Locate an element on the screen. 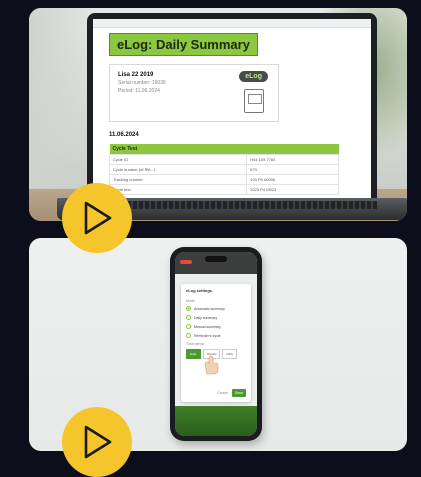 The width and height of the screenshot is (421, 477). radio-option: Daily summary is located at coordinates (216, 317).